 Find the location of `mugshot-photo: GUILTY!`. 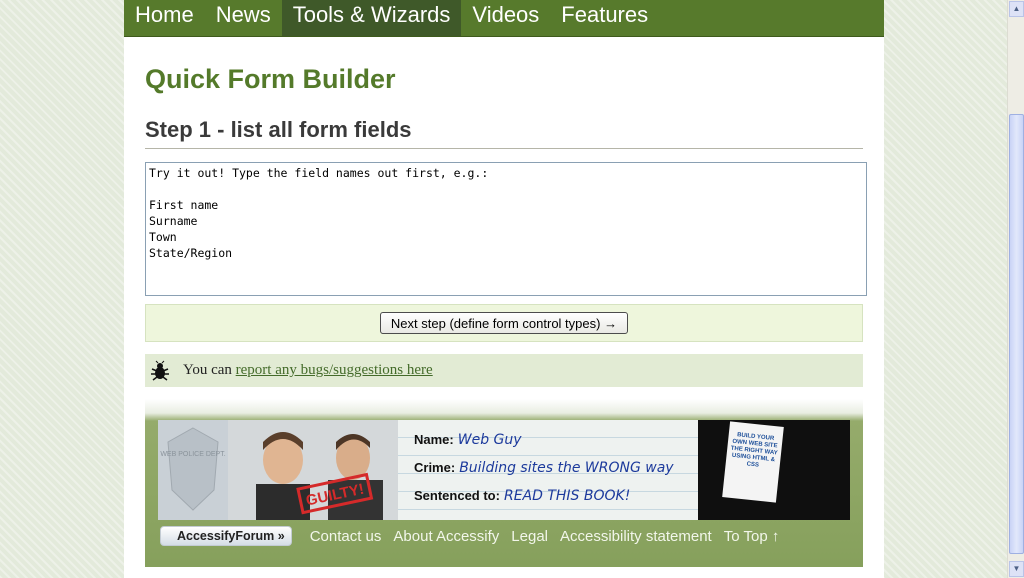

mugshot-photo: GUILTY! is located at coordinates (313, 470).